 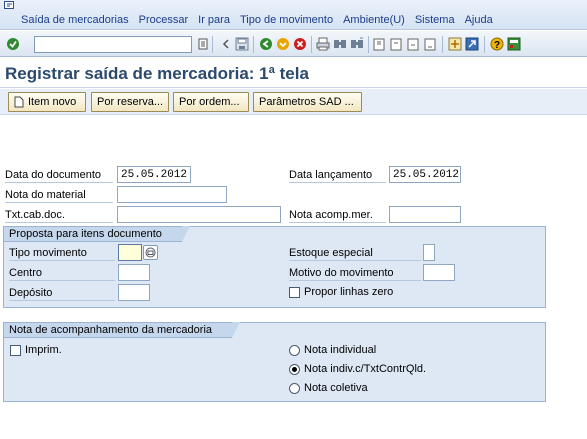 I want to click on radio-collective-note, so click(x=294, y=388).